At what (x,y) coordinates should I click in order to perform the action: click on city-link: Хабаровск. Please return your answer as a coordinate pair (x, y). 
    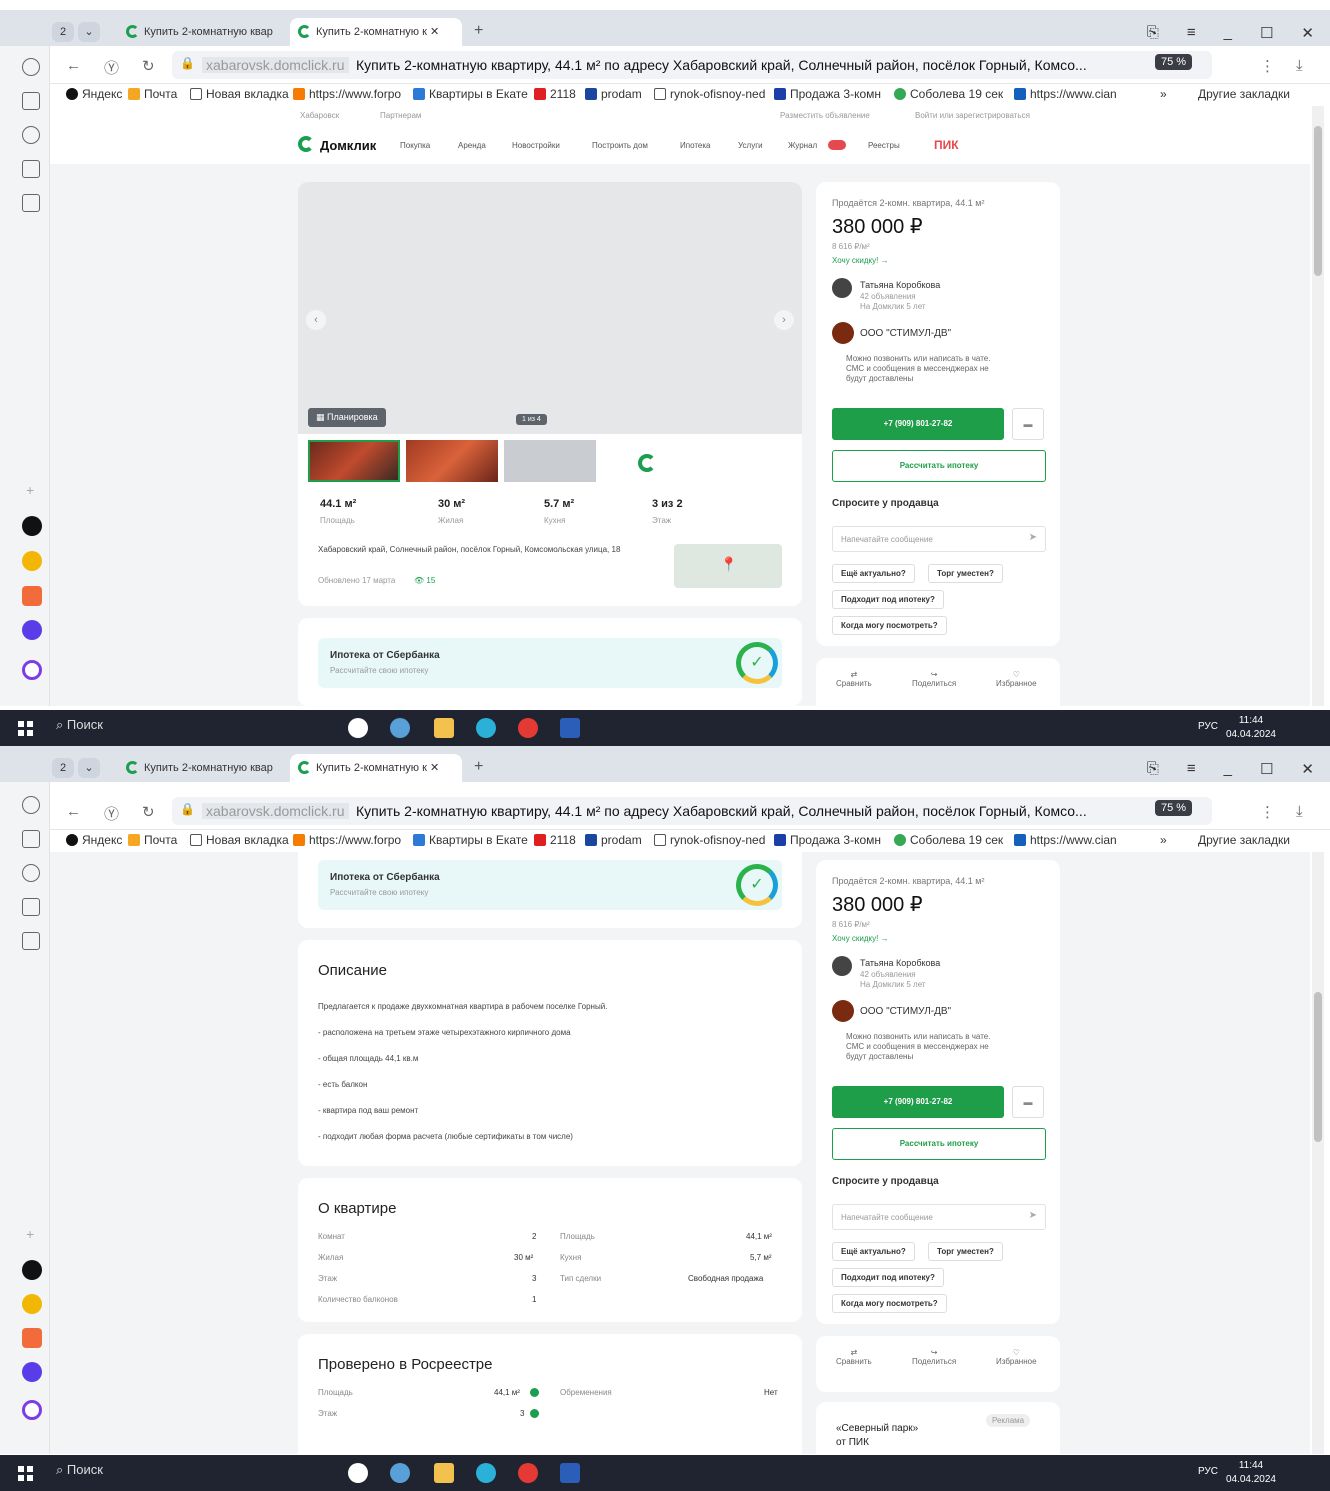
    Looking at the image, I should click on (319, 115).